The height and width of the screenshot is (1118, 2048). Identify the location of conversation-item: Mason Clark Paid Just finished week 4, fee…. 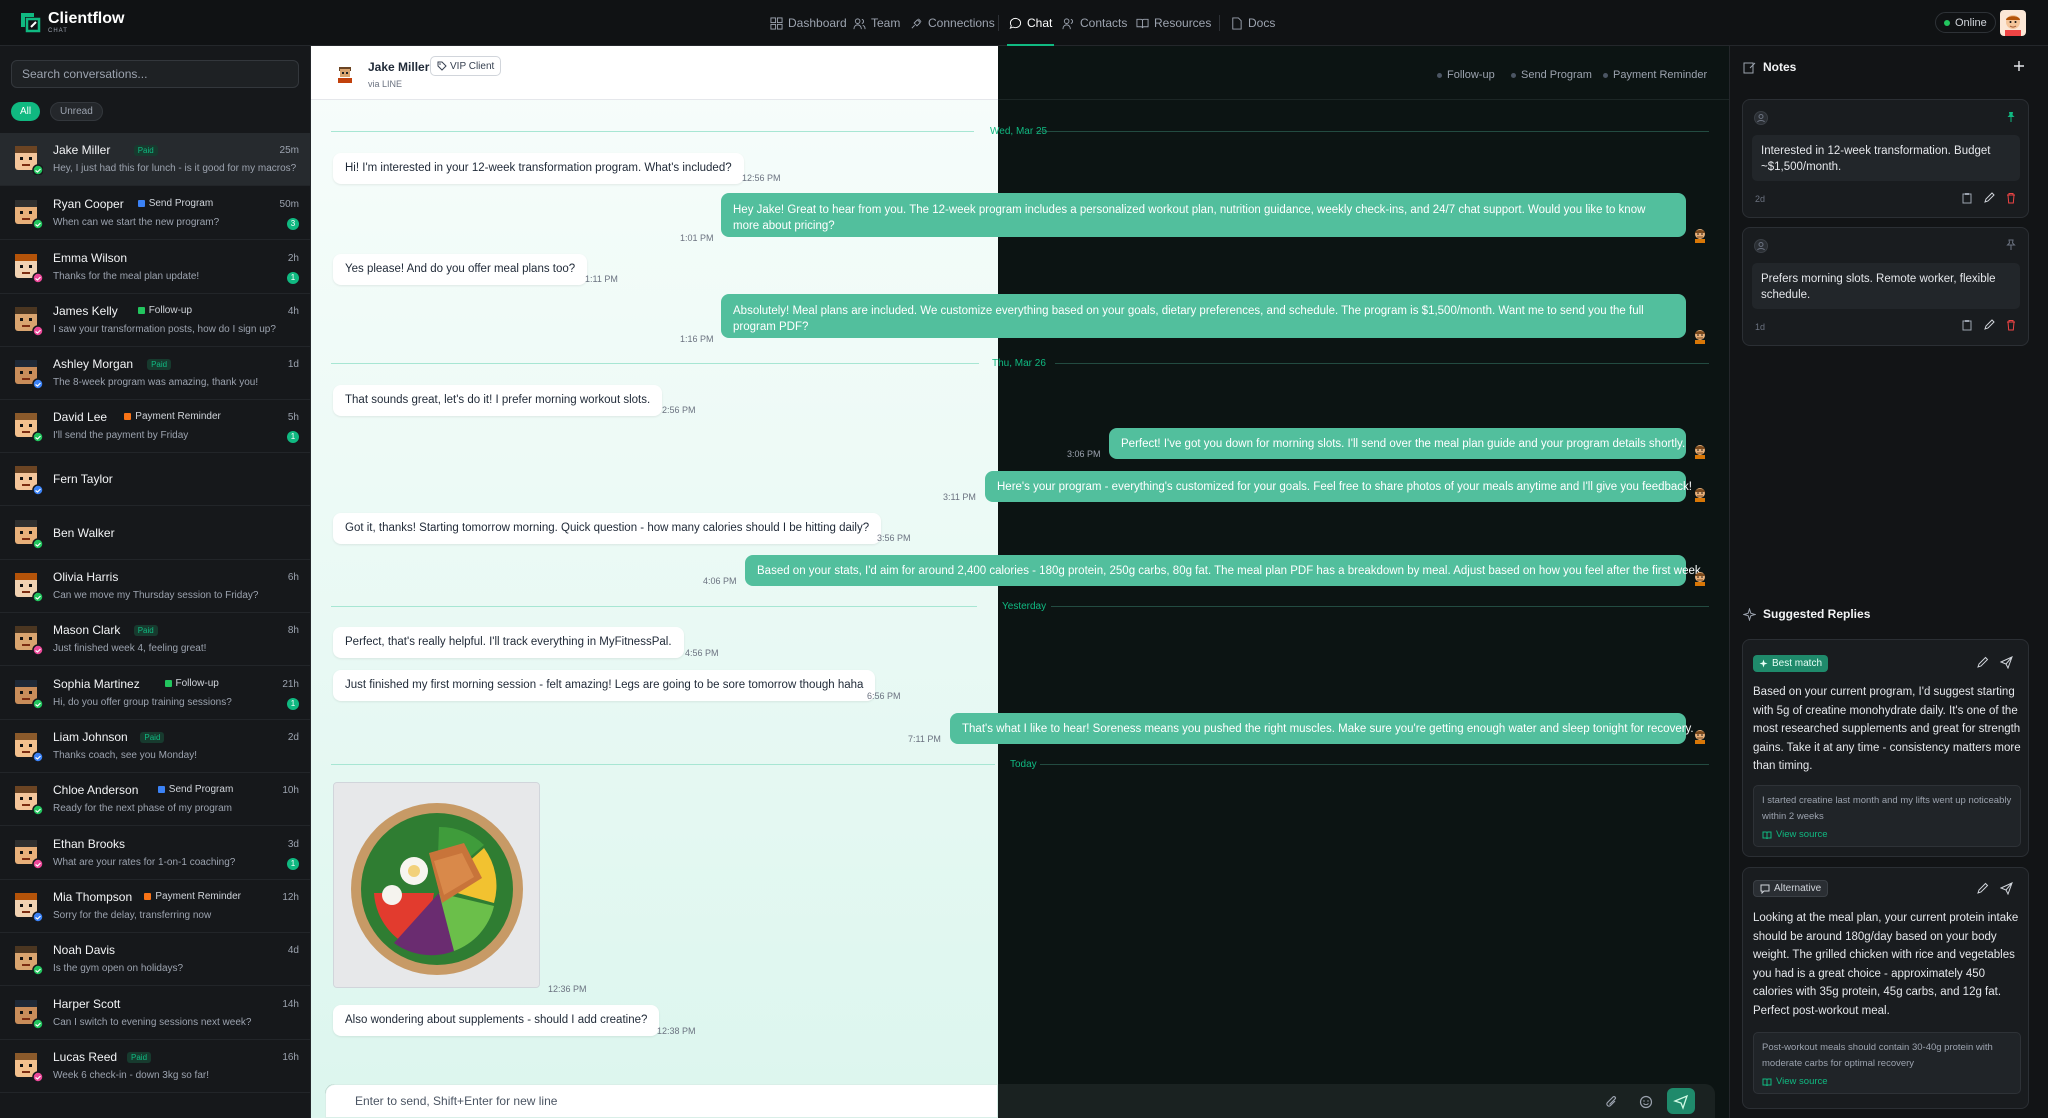
(155, 639).